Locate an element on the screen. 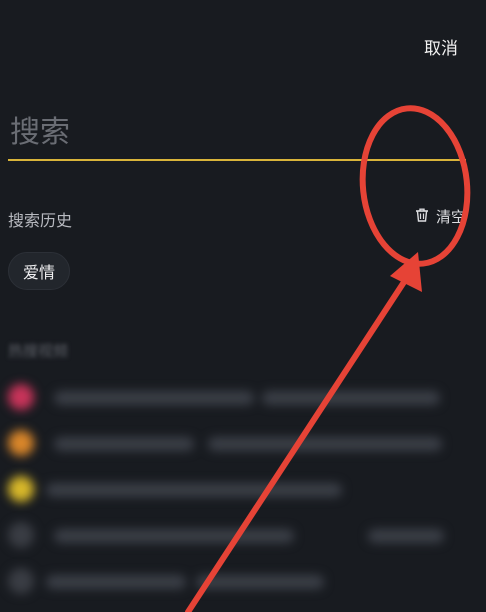  annotation-arrowhead is located at coordinates (406, 272).